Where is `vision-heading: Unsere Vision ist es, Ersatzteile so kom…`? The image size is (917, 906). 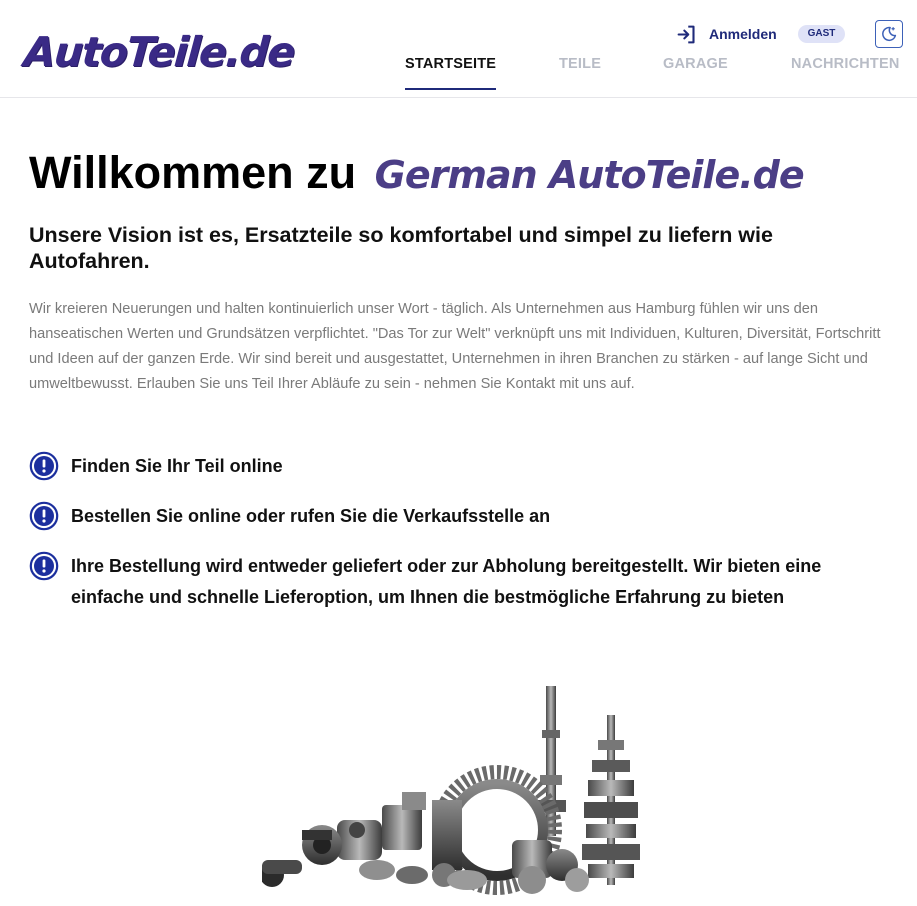
vision-heading: Unsere Vision ist es, Ersatzteile so kom… is located at coordinates (401, 248).